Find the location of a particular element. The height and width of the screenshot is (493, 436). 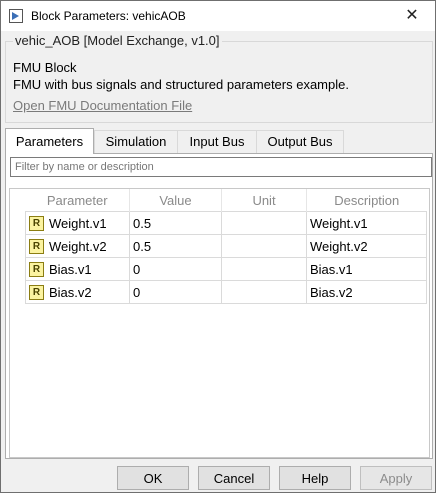

parameter-name: Bias.v1 is located at coordinates (70, 270).